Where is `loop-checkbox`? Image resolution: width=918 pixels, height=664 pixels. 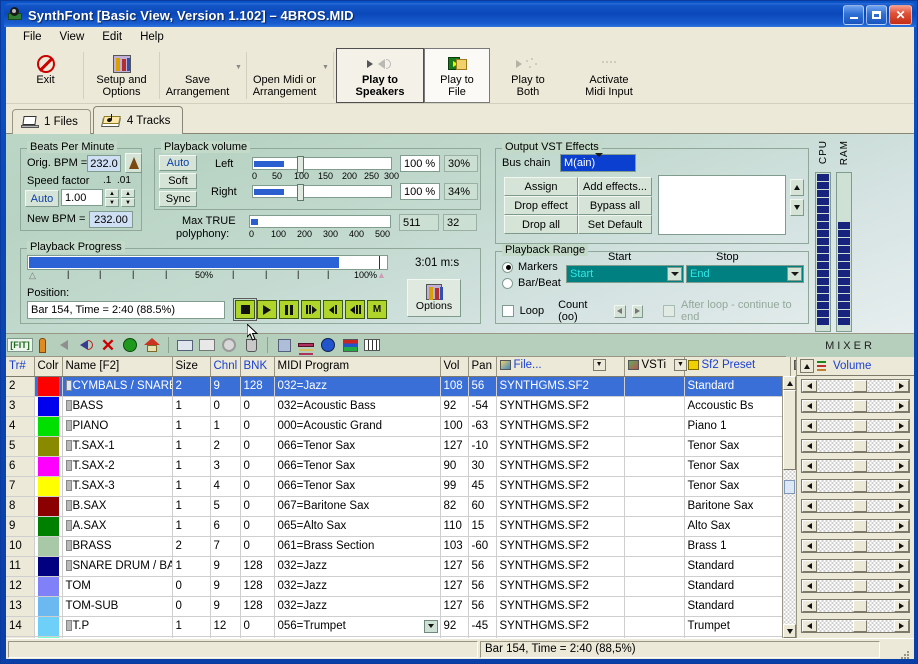 loop-checkbox is located at coordinates (508, 311).